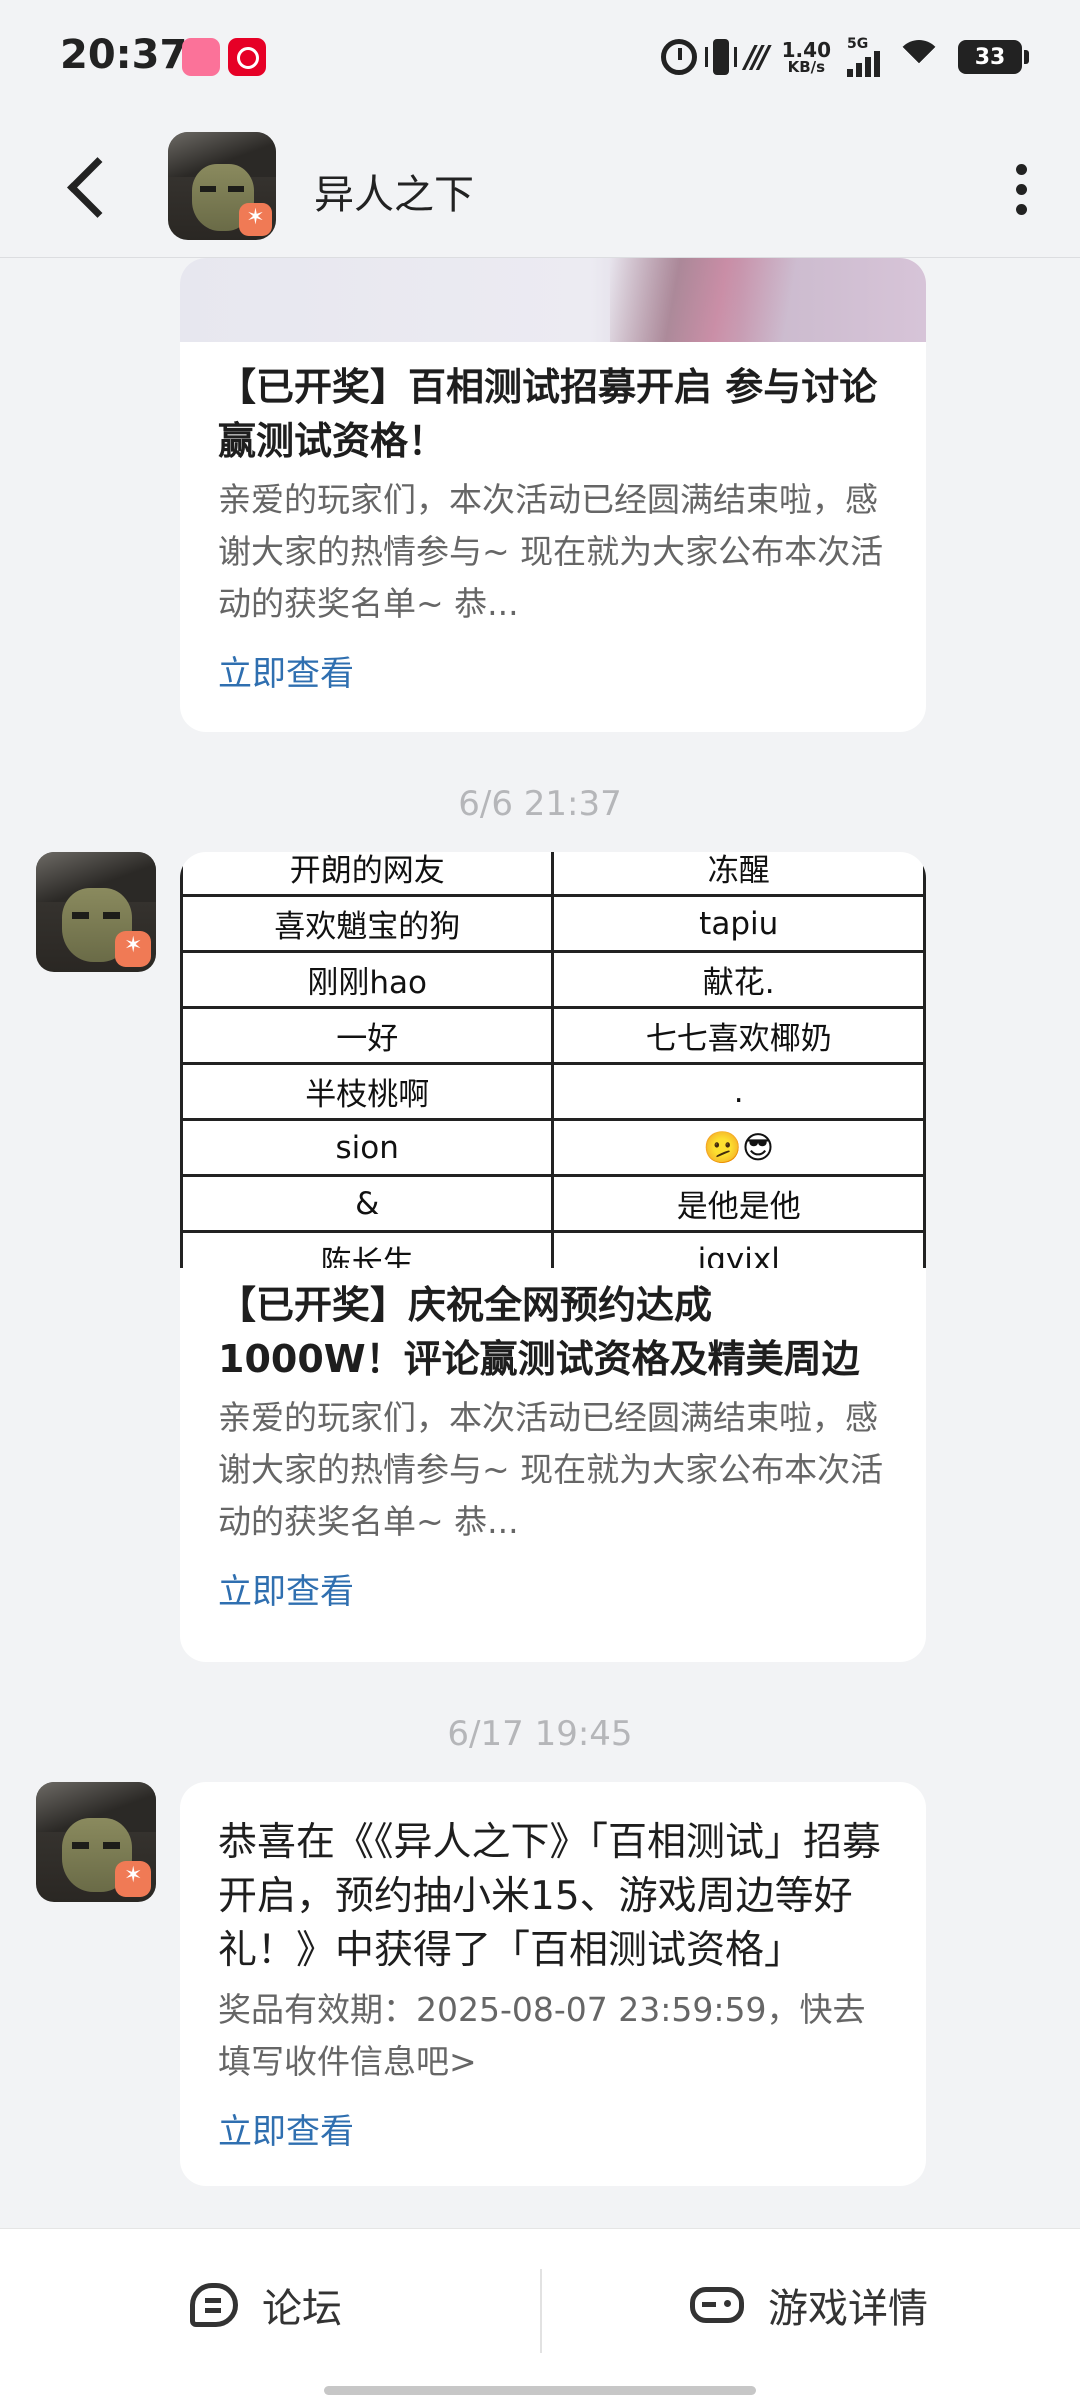 This screenshot has width=1080, height=2400. I want to click on bilibili-icon, so click(201, 57).